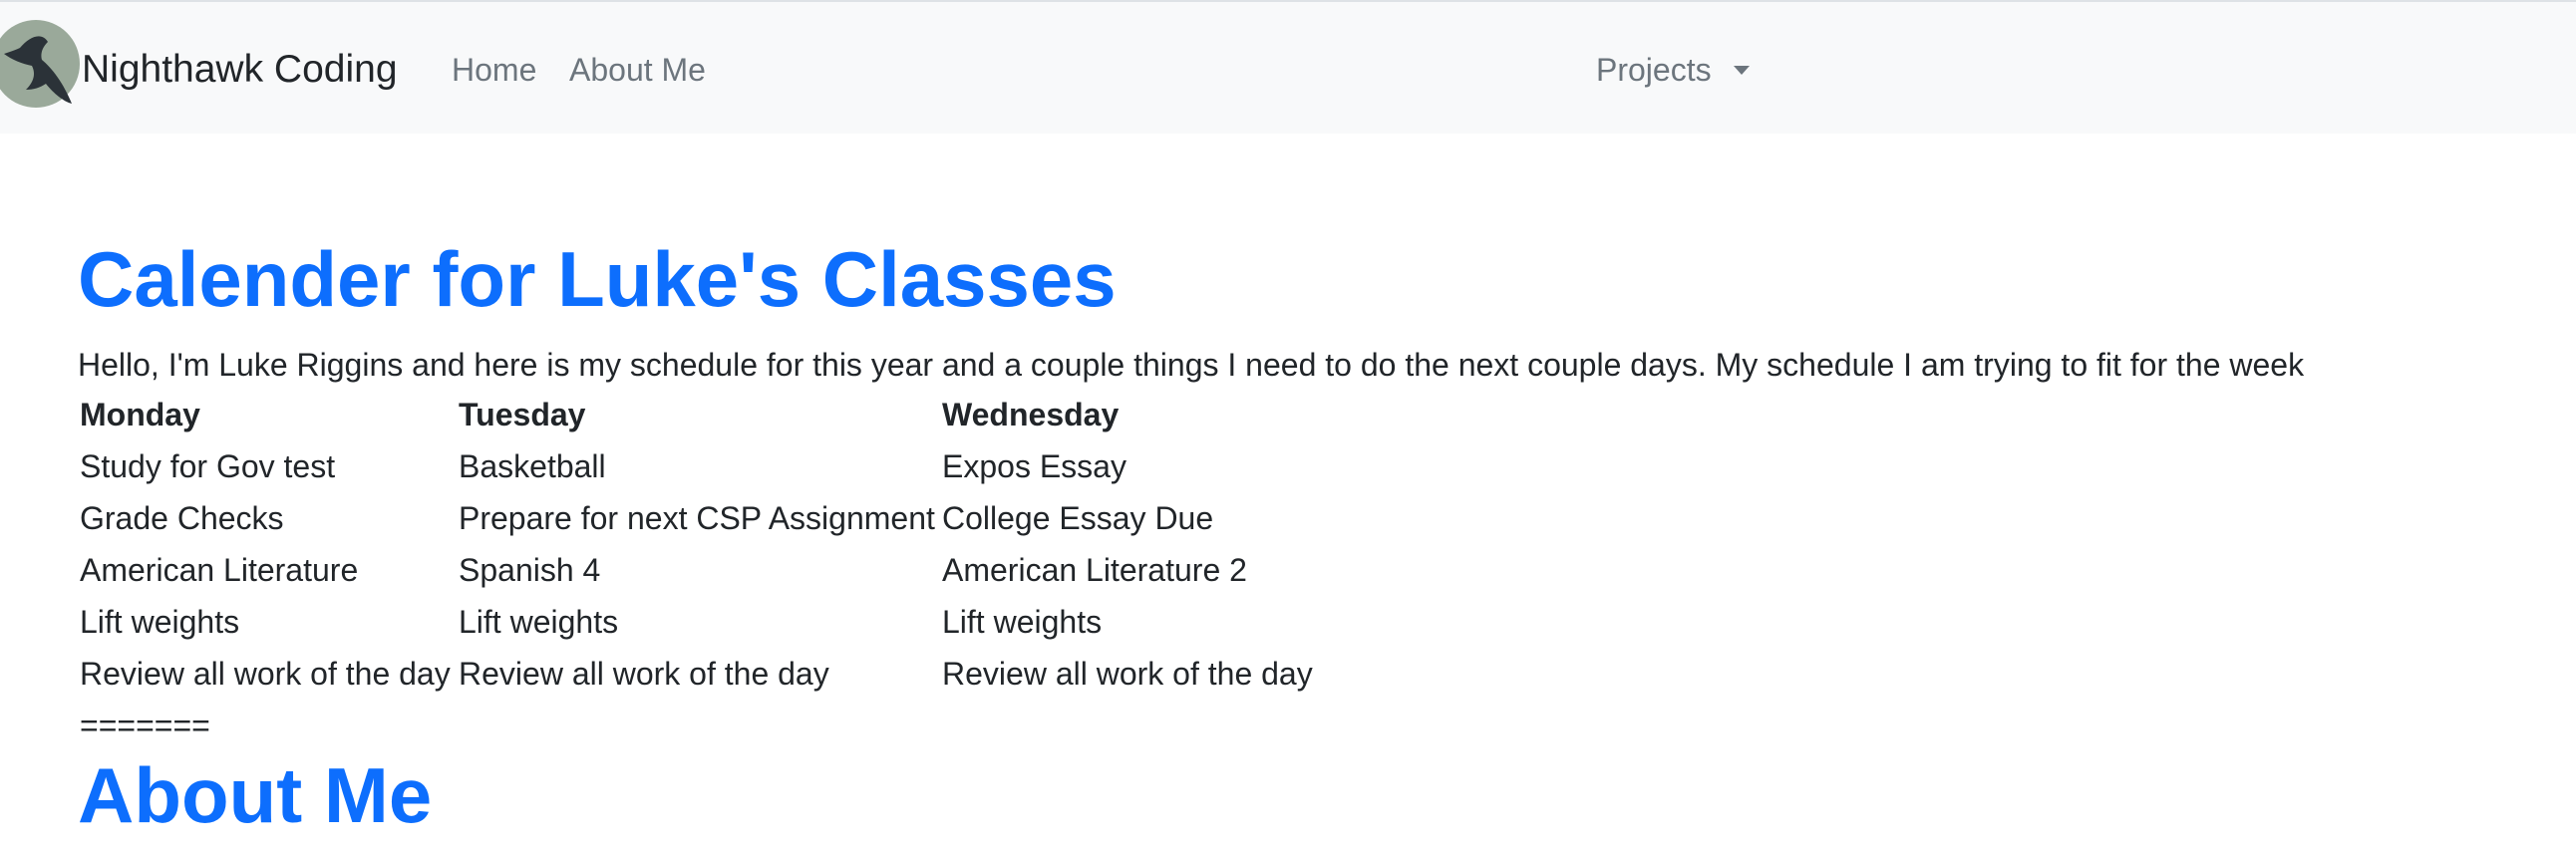 This screenshot has width=2576, height=857. I want to click on page-title: Calender for Luke's Classes, so click(597, 279).